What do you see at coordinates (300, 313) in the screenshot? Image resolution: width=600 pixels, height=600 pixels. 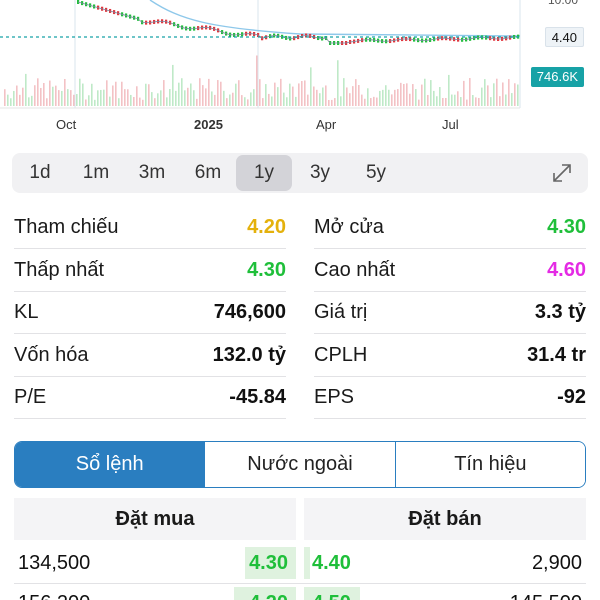 I see `stat-row: KL 746,600 Giá trị 3.3 tỷ` at bounding box center [300, 313].